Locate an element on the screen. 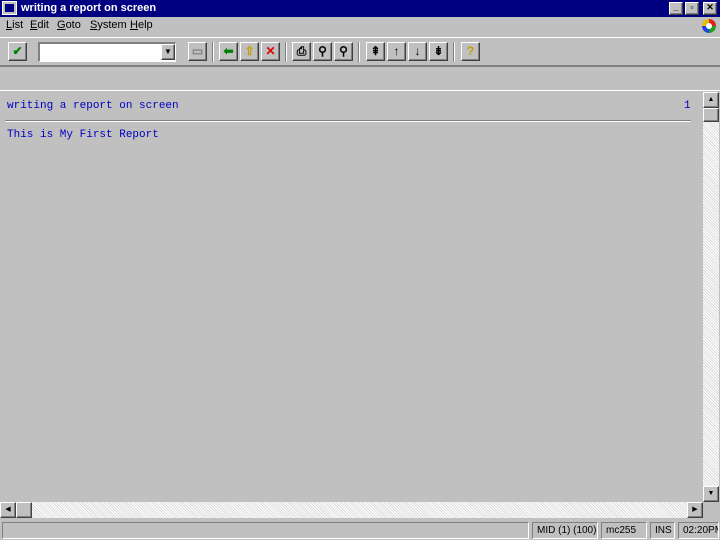 This screenshot has width=720, height=540. scroll-up-button: ▲ is located at coordinates (711, 100).